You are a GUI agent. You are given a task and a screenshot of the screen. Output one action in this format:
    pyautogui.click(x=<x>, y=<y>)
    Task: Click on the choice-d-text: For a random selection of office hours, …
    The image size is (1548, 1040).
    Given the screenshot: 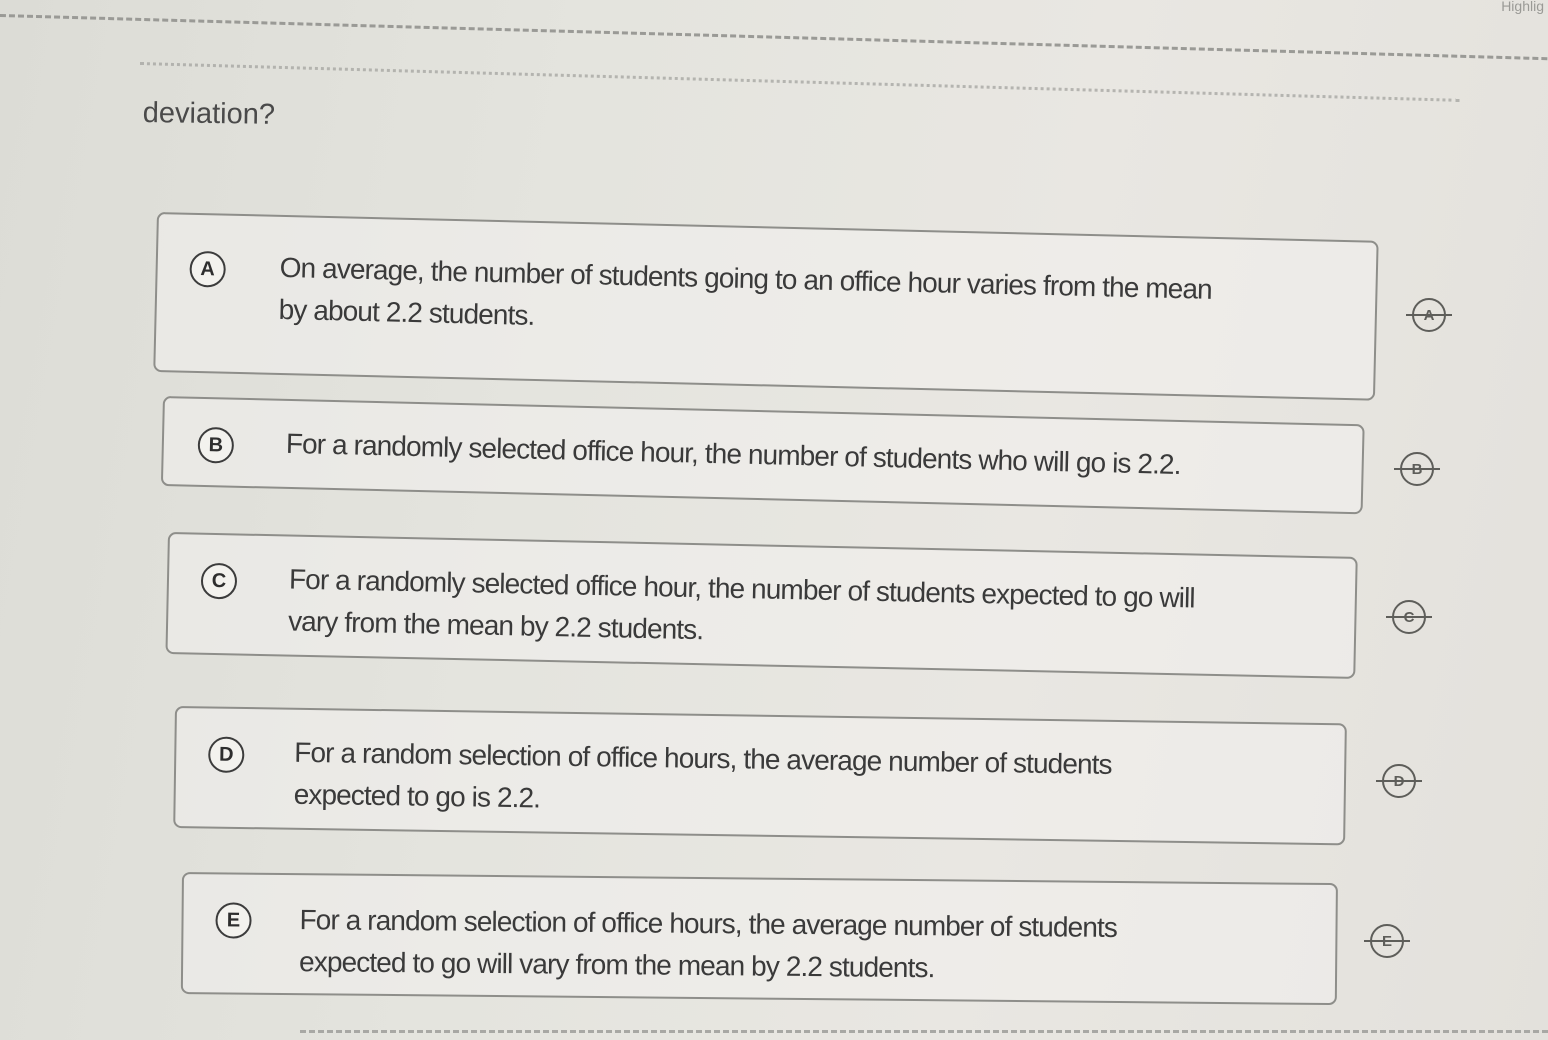 What is the action you would take?
    pyautogui.click(x=702, y=780)
    